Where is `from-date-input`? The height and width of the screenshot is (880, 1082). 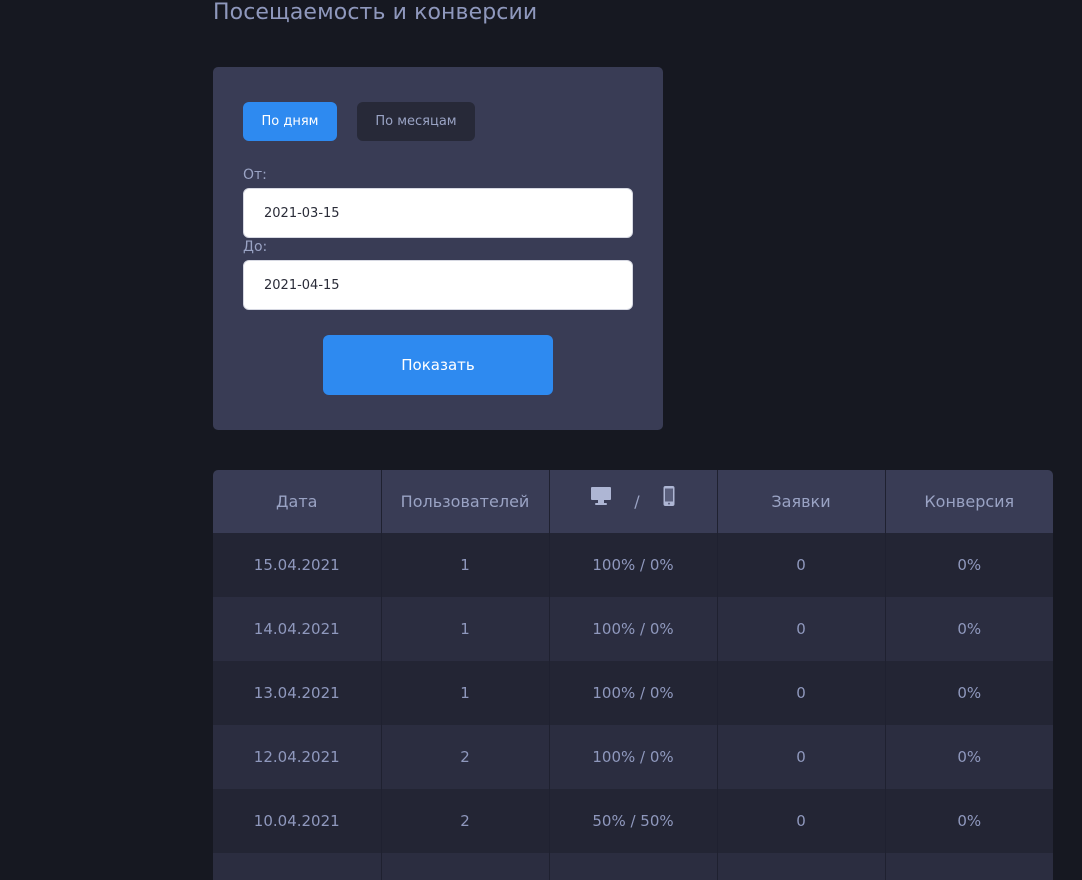
from-date-input is located at coordinates (438, 213).